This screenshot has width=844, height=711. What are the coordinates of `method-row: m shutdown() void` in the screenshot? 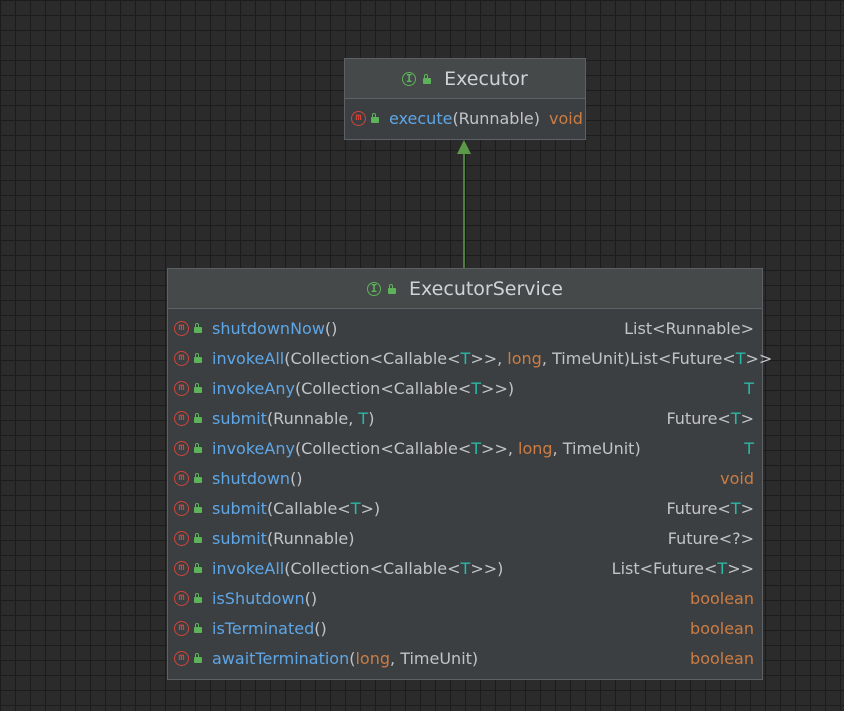 It's located at (465, 478).